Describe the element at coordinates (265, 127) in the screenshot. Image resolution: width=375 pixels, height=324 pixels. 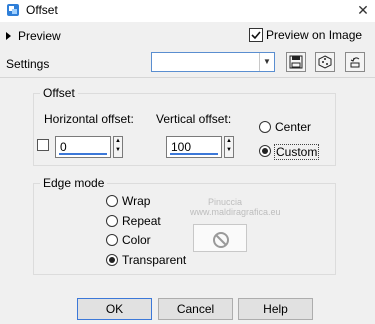
I see `center-radio` at that location.